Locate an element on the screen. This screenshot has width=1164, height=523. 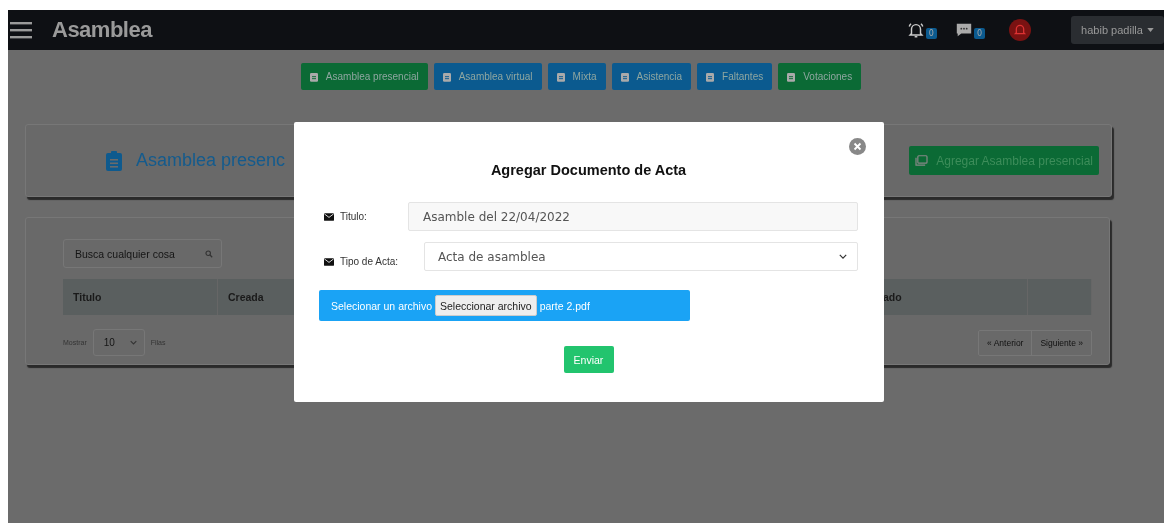
title-input: Asamble del 22/04/2022 is located at coordinates (633, 216).